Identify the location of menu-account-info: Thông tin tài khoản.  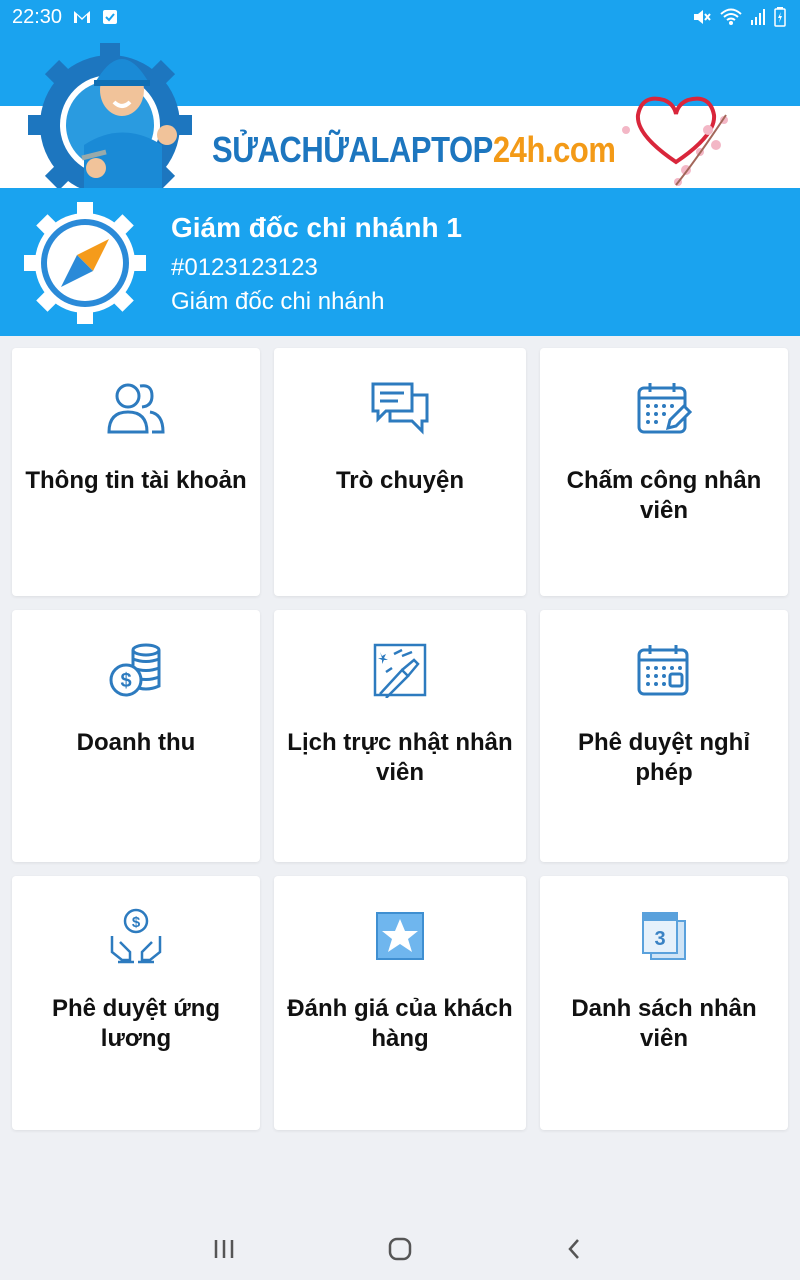
(136, 472).